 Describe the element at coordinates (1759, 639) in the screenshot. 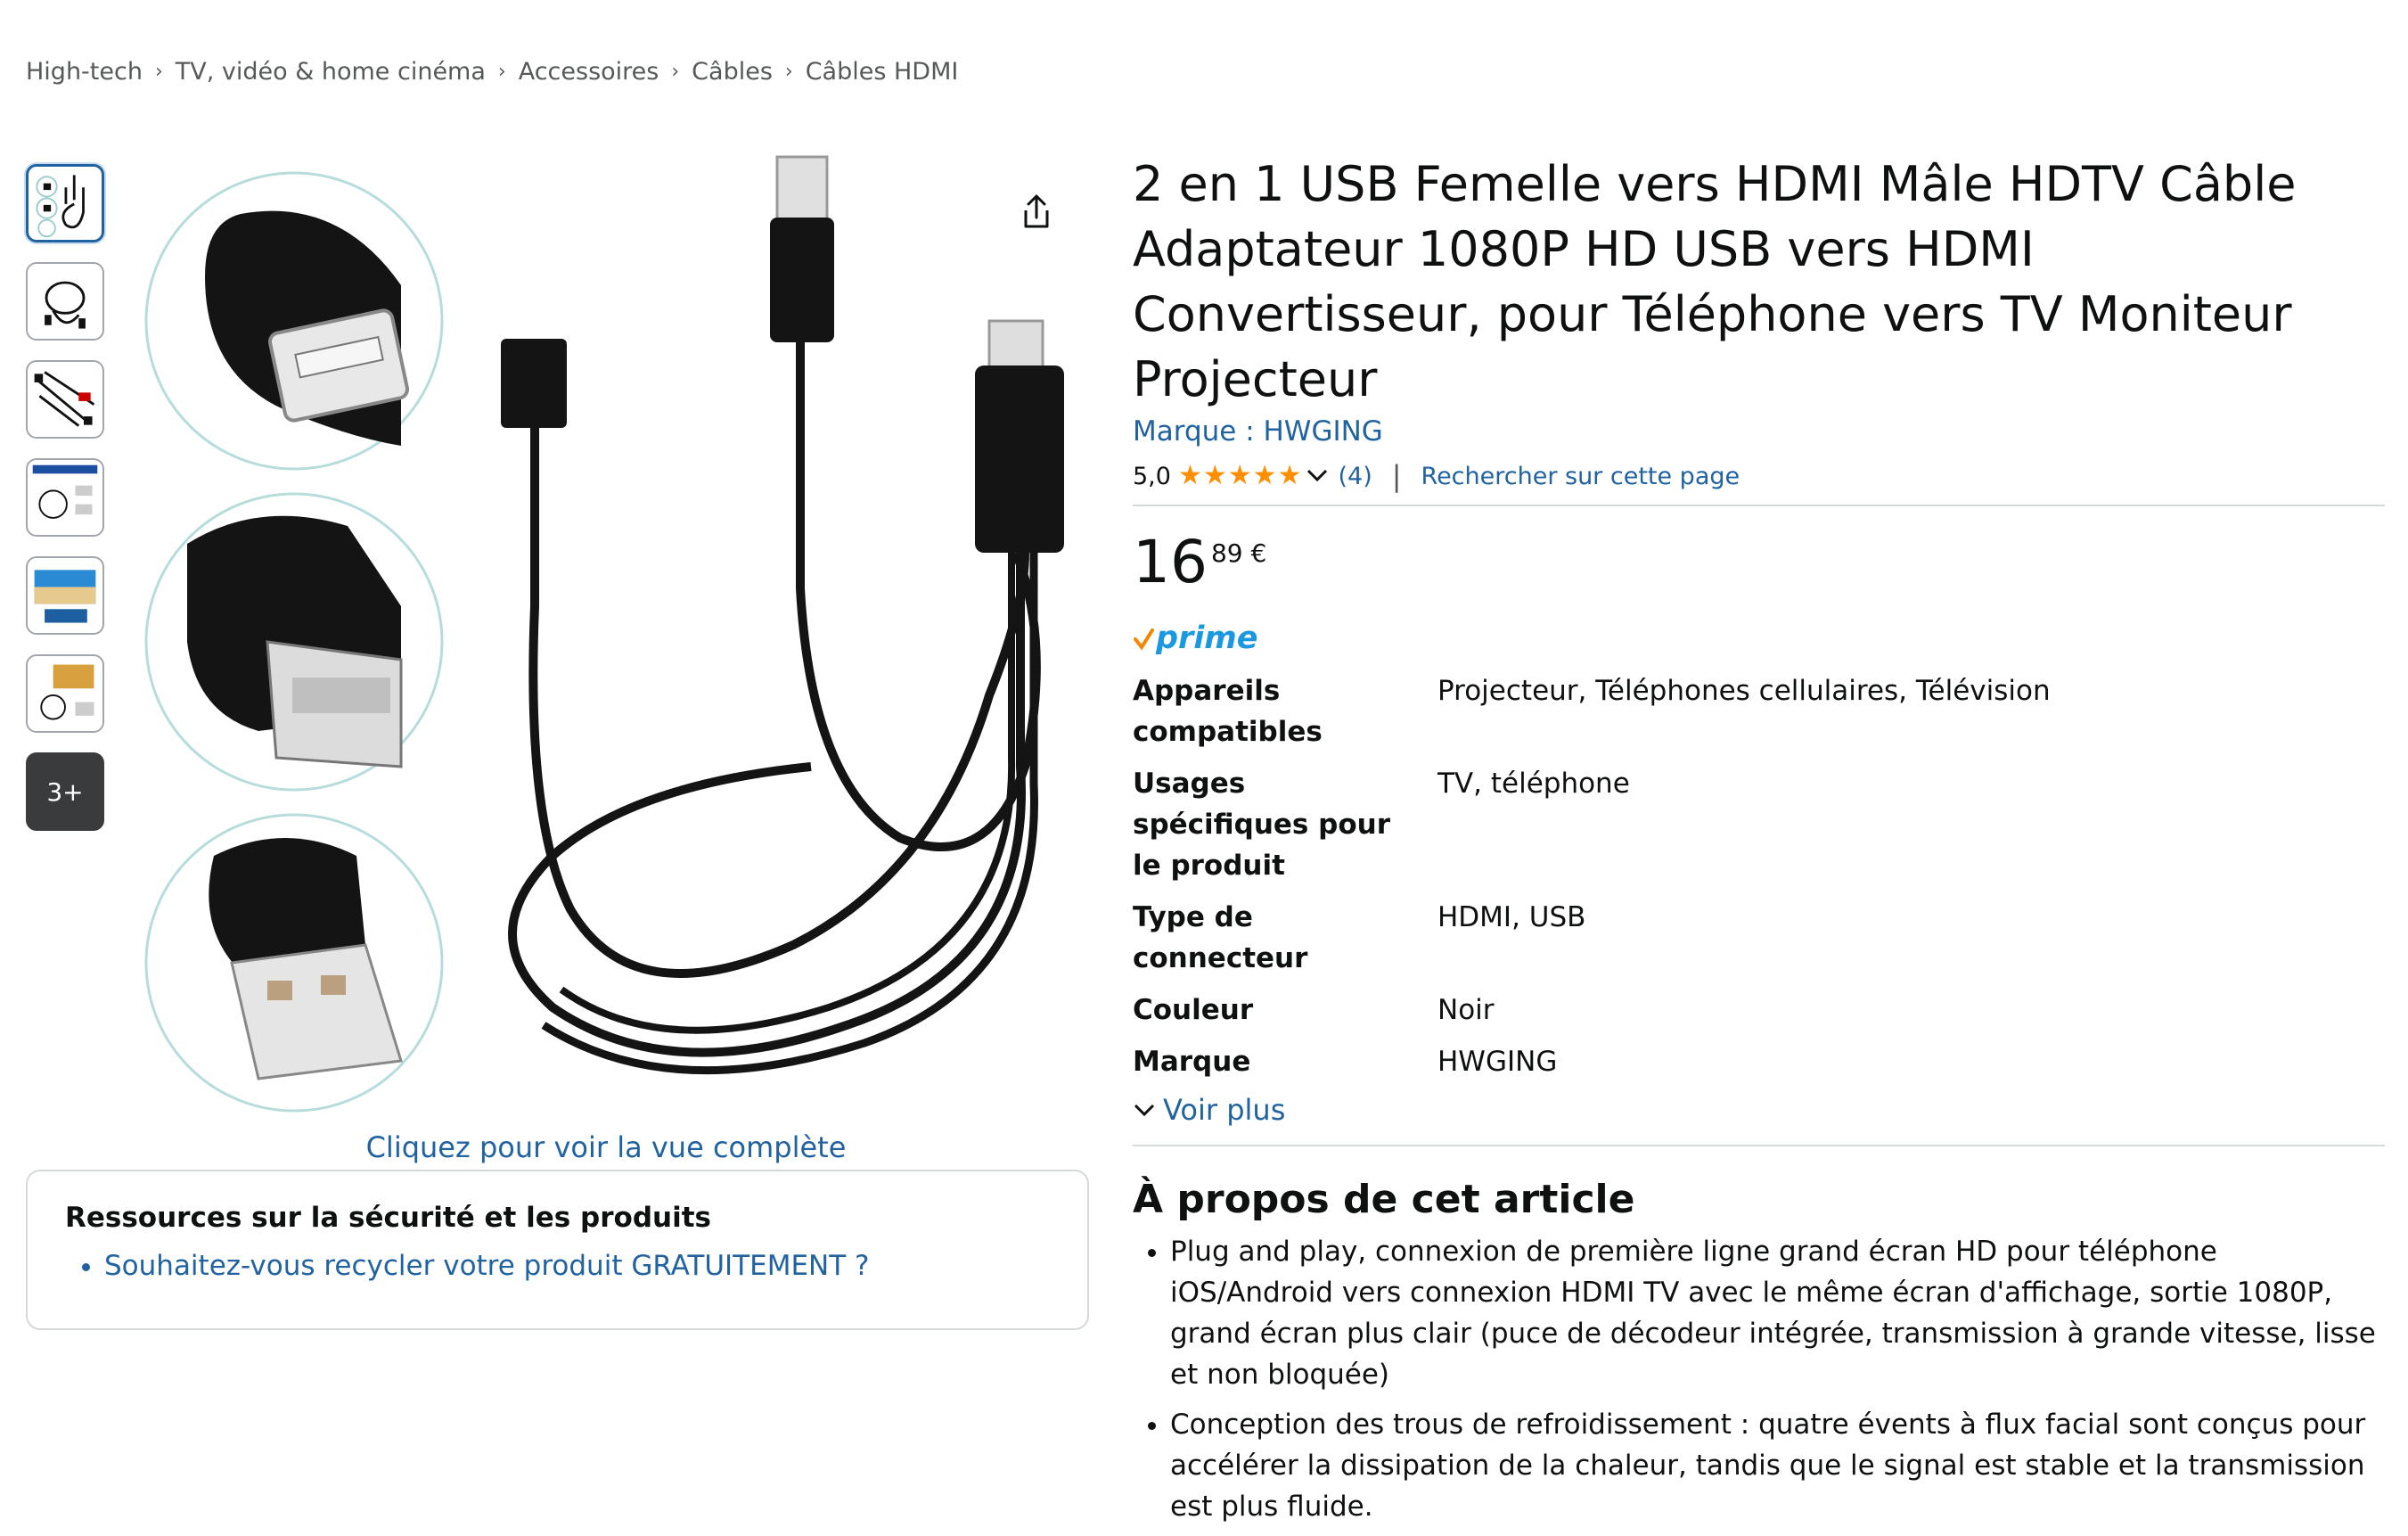

I see `prime-badge: prime` at that location.